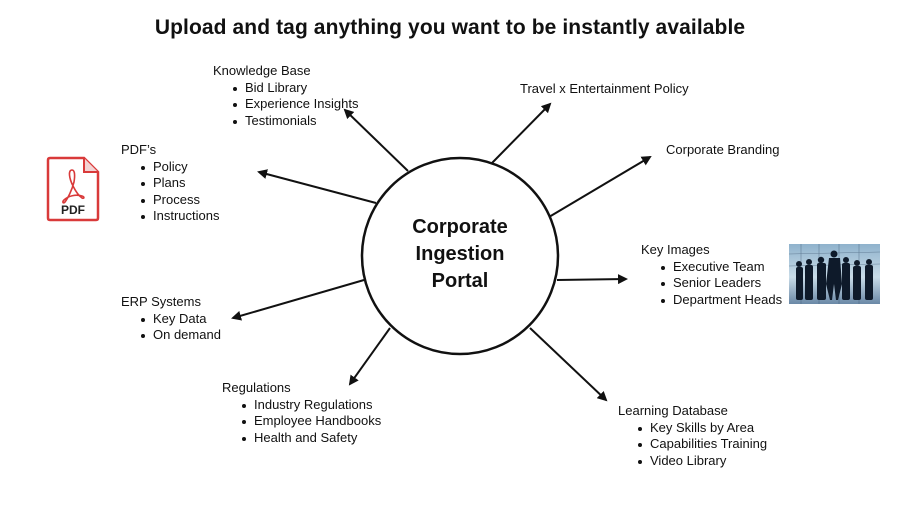  Describe the element at coordinates (311, 405) in the screenshot. I see `list-item: Industry Regulations` at that location.